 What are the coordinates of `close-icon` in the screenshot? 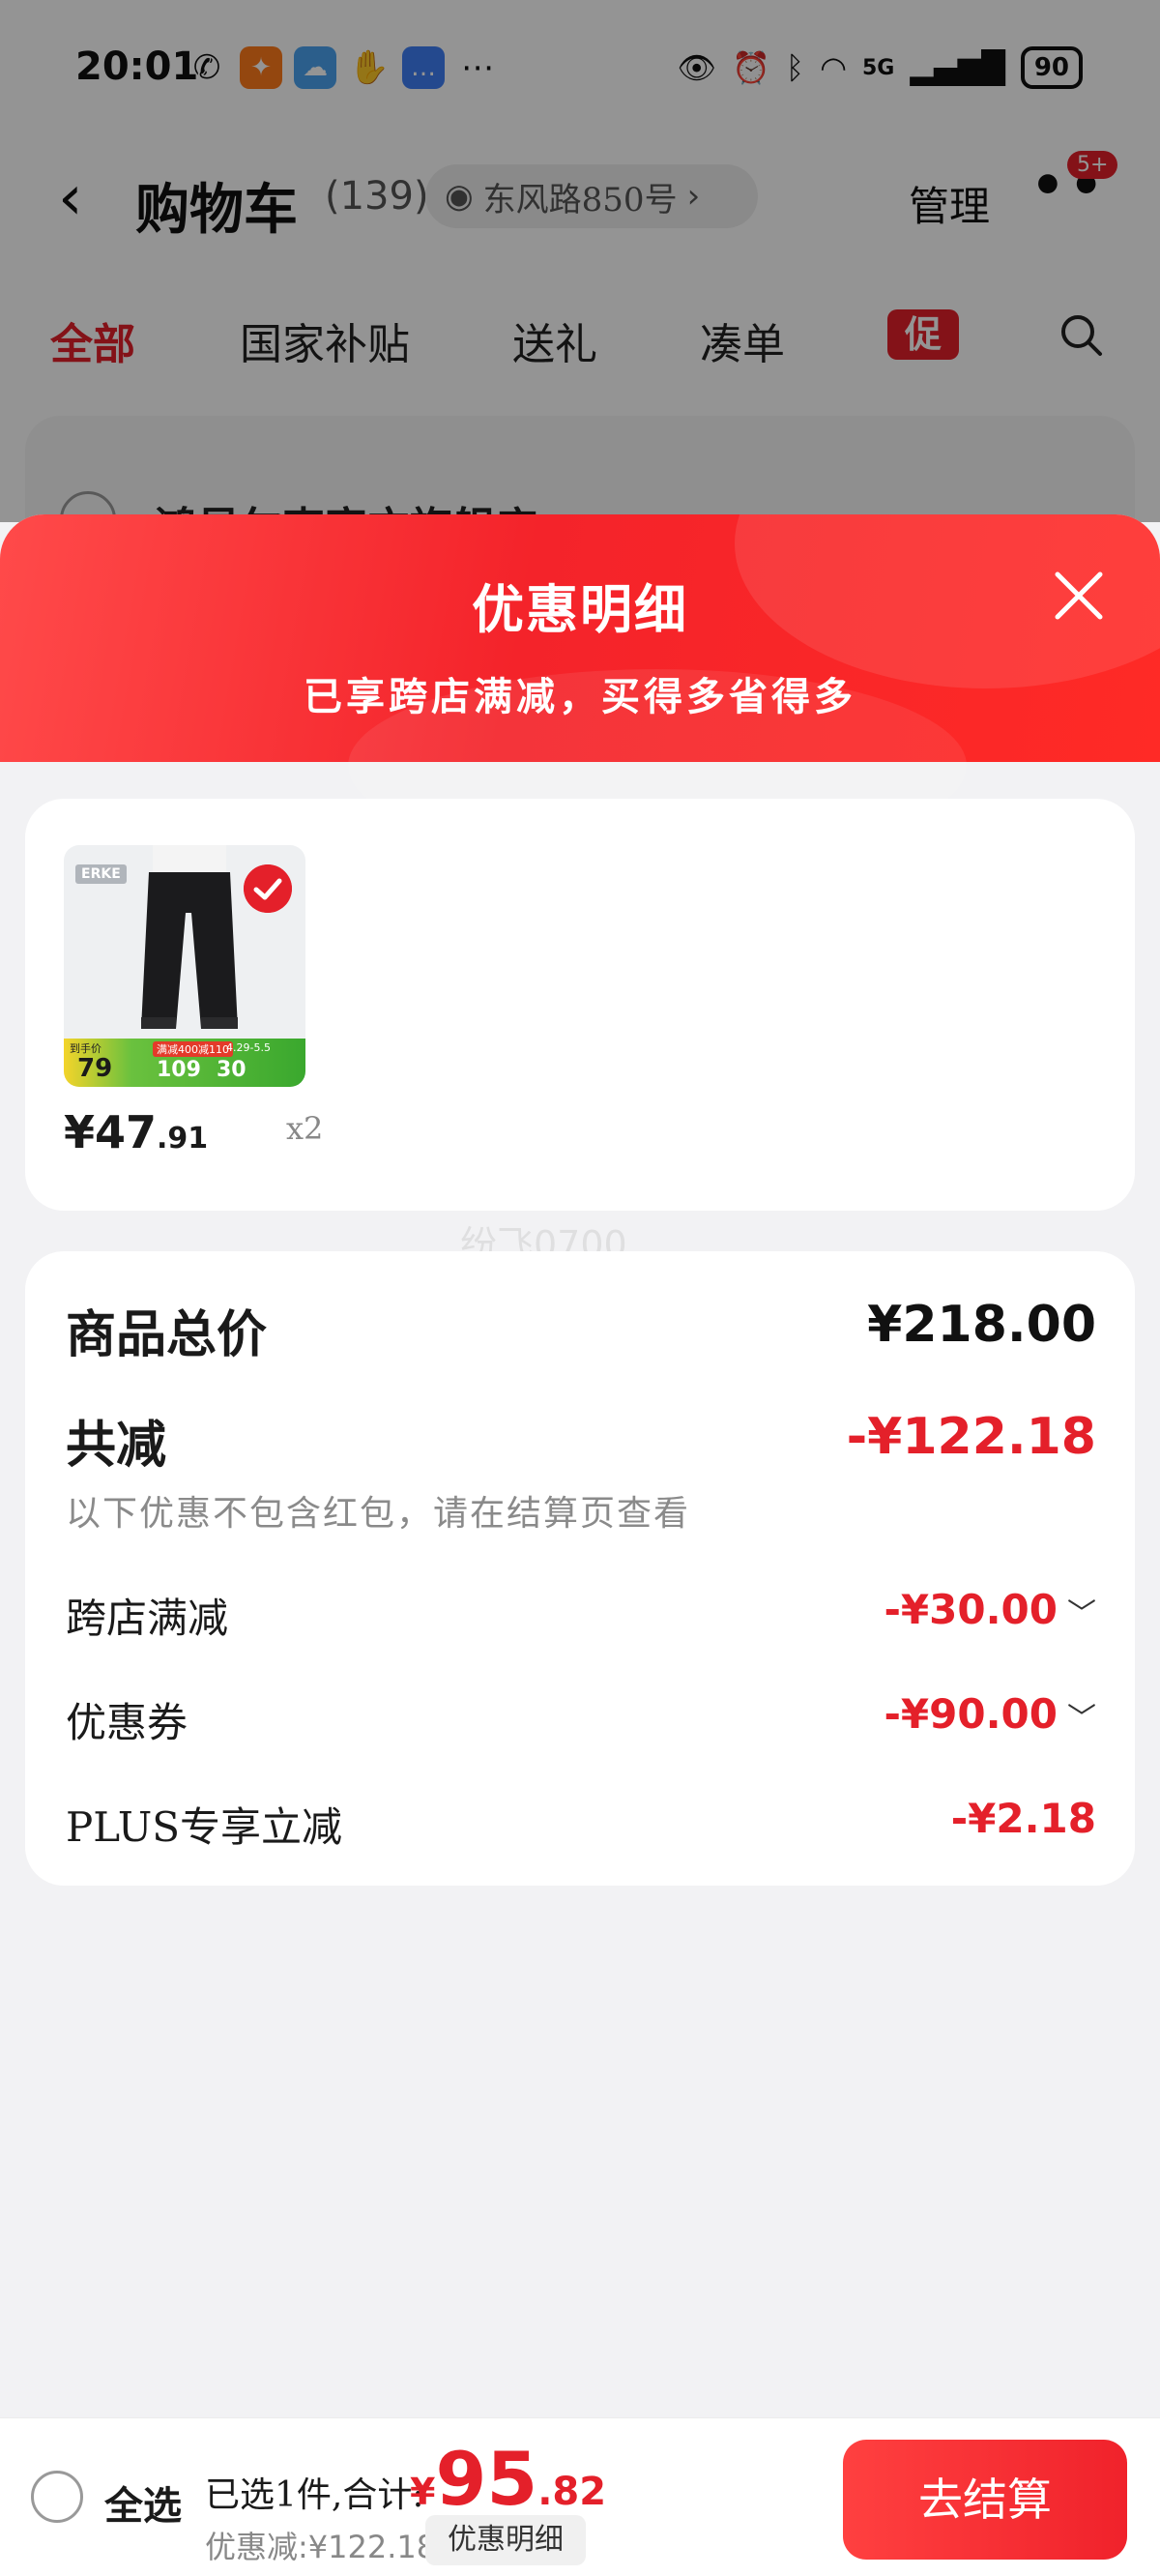 It's located at (1079, 596).